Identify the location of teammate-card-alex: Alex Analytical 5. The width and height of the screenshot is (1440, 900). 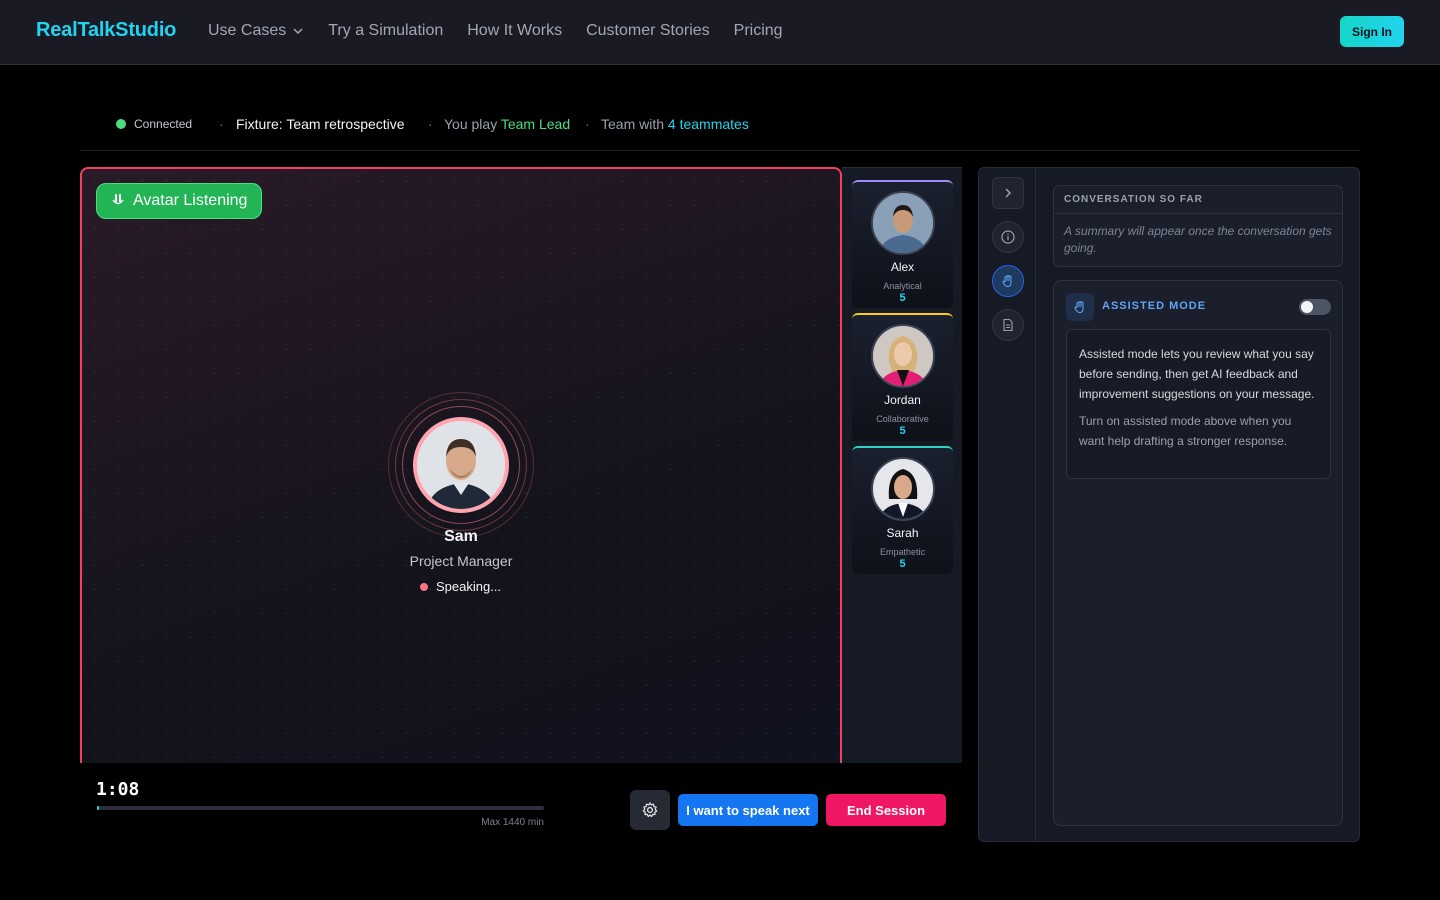
(902, 244).